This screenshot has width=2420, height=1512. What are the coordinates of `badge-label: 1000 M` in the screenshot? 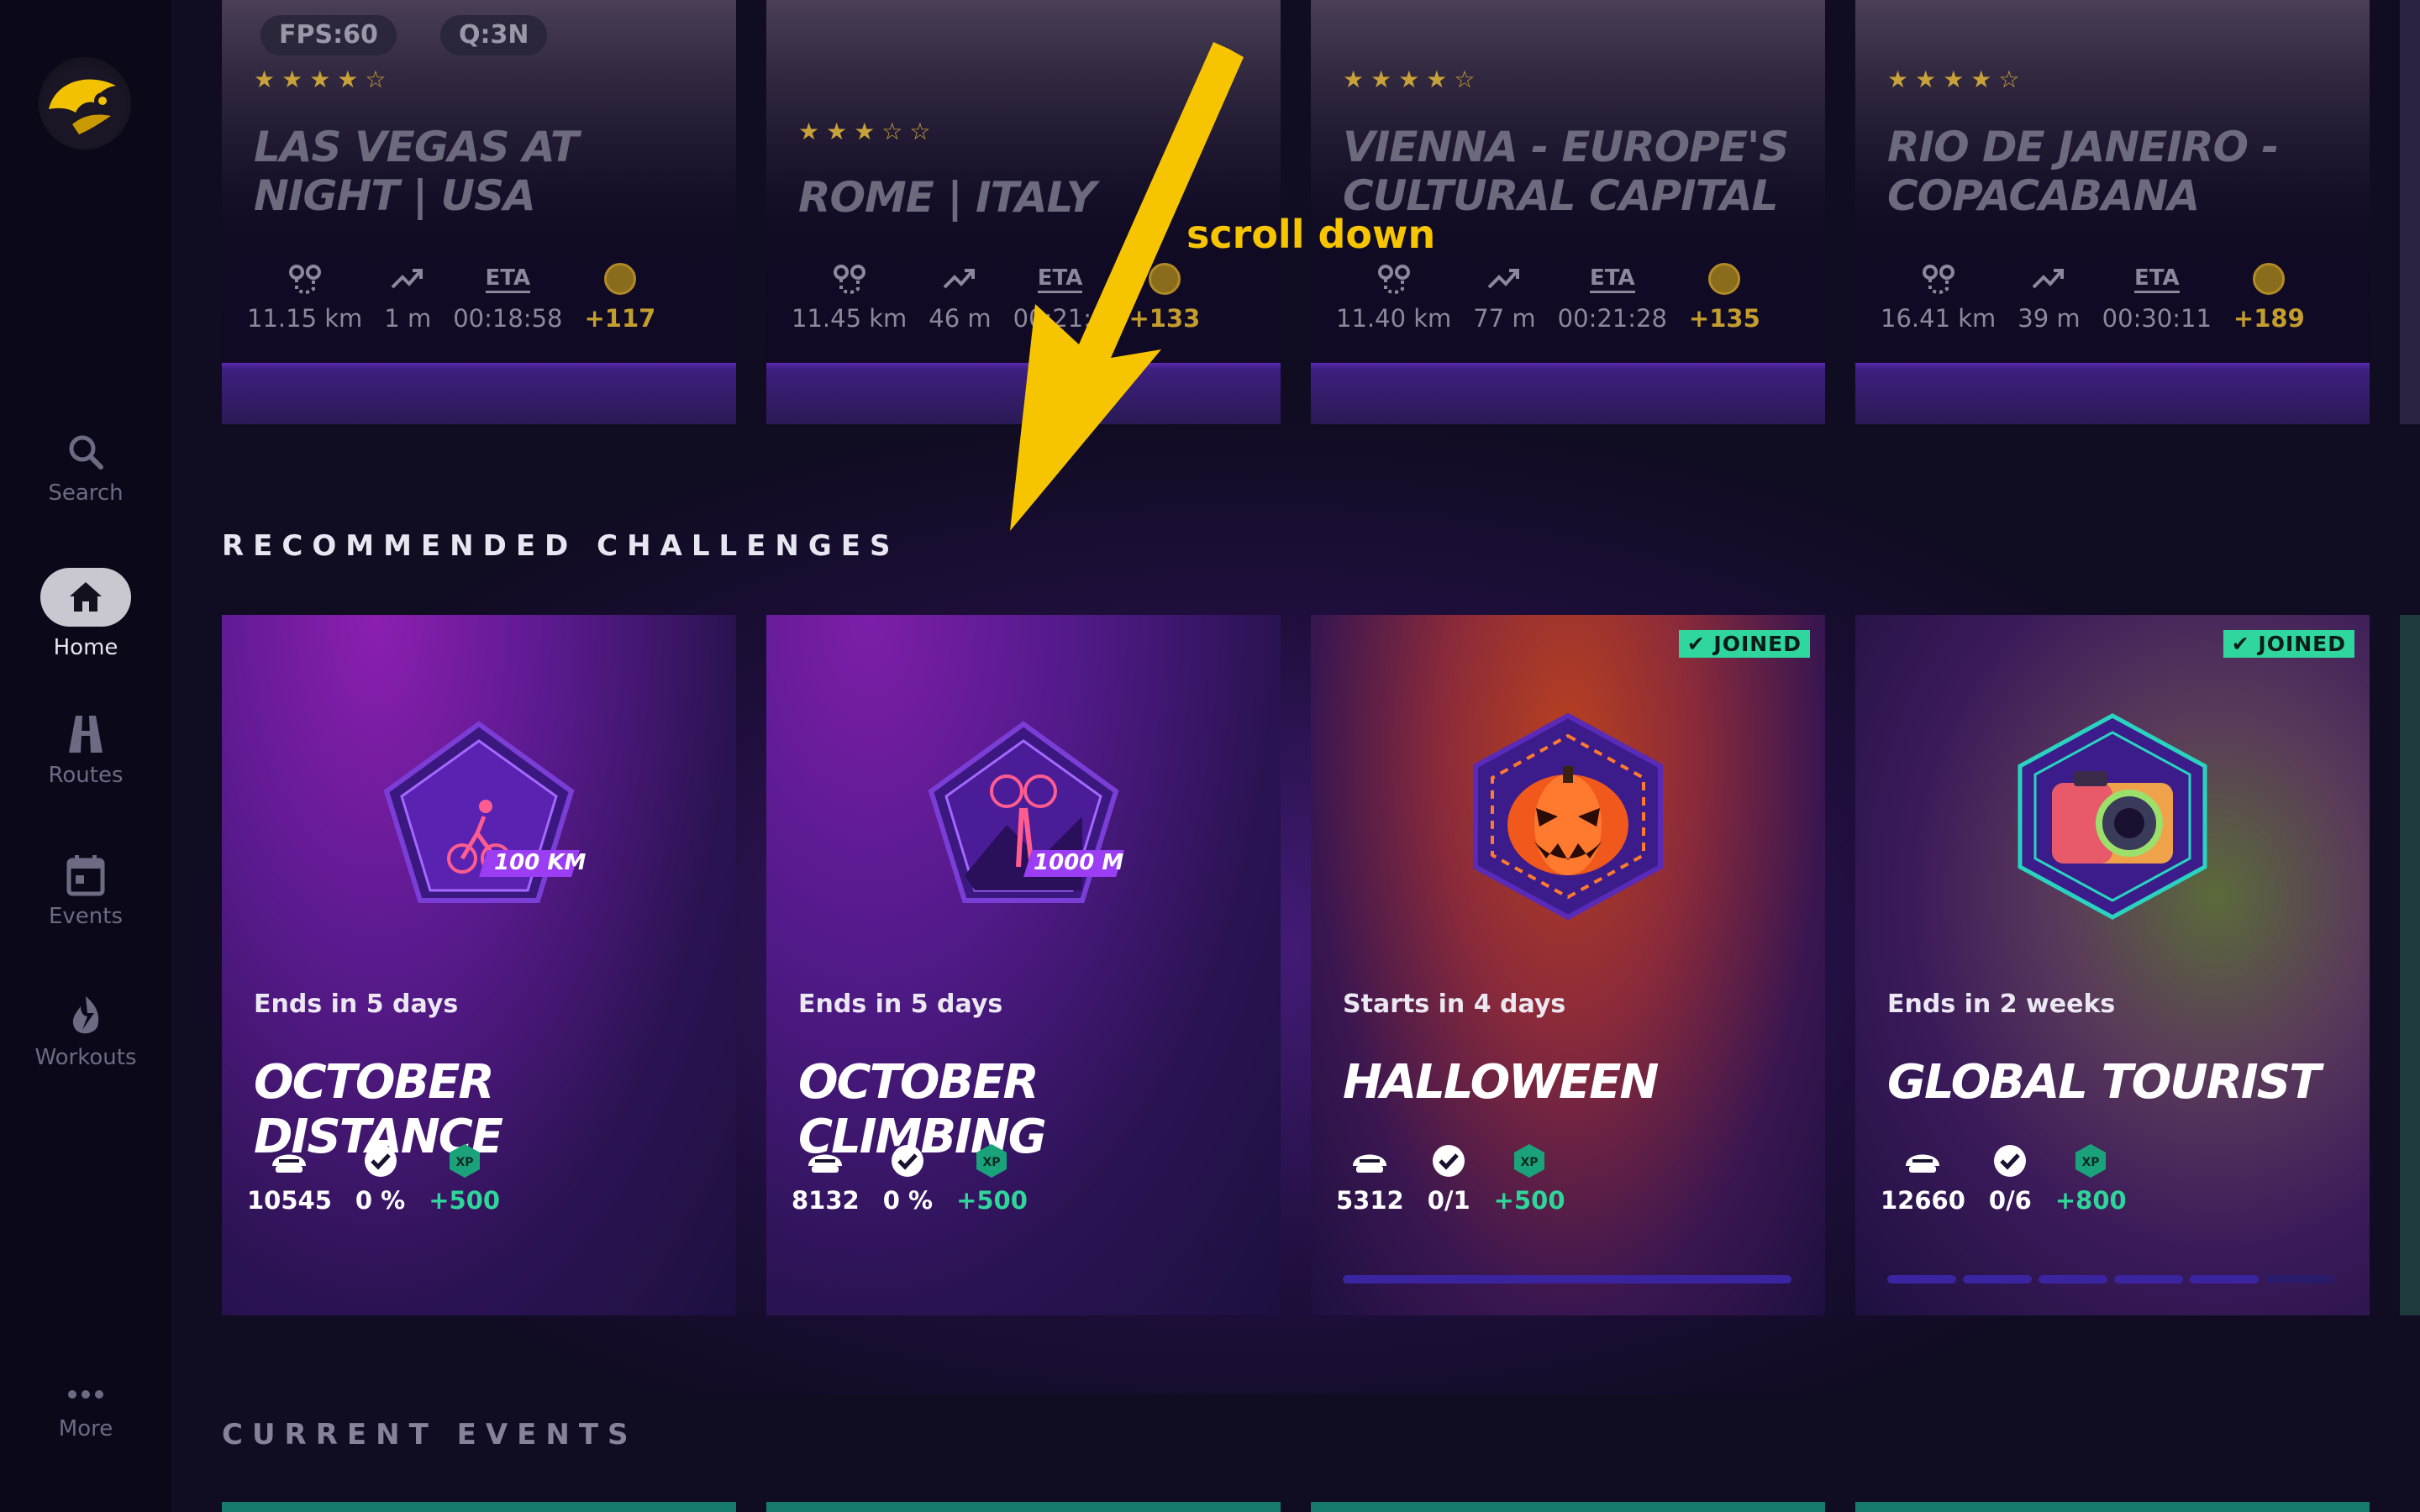 It's located at (1079, 862).